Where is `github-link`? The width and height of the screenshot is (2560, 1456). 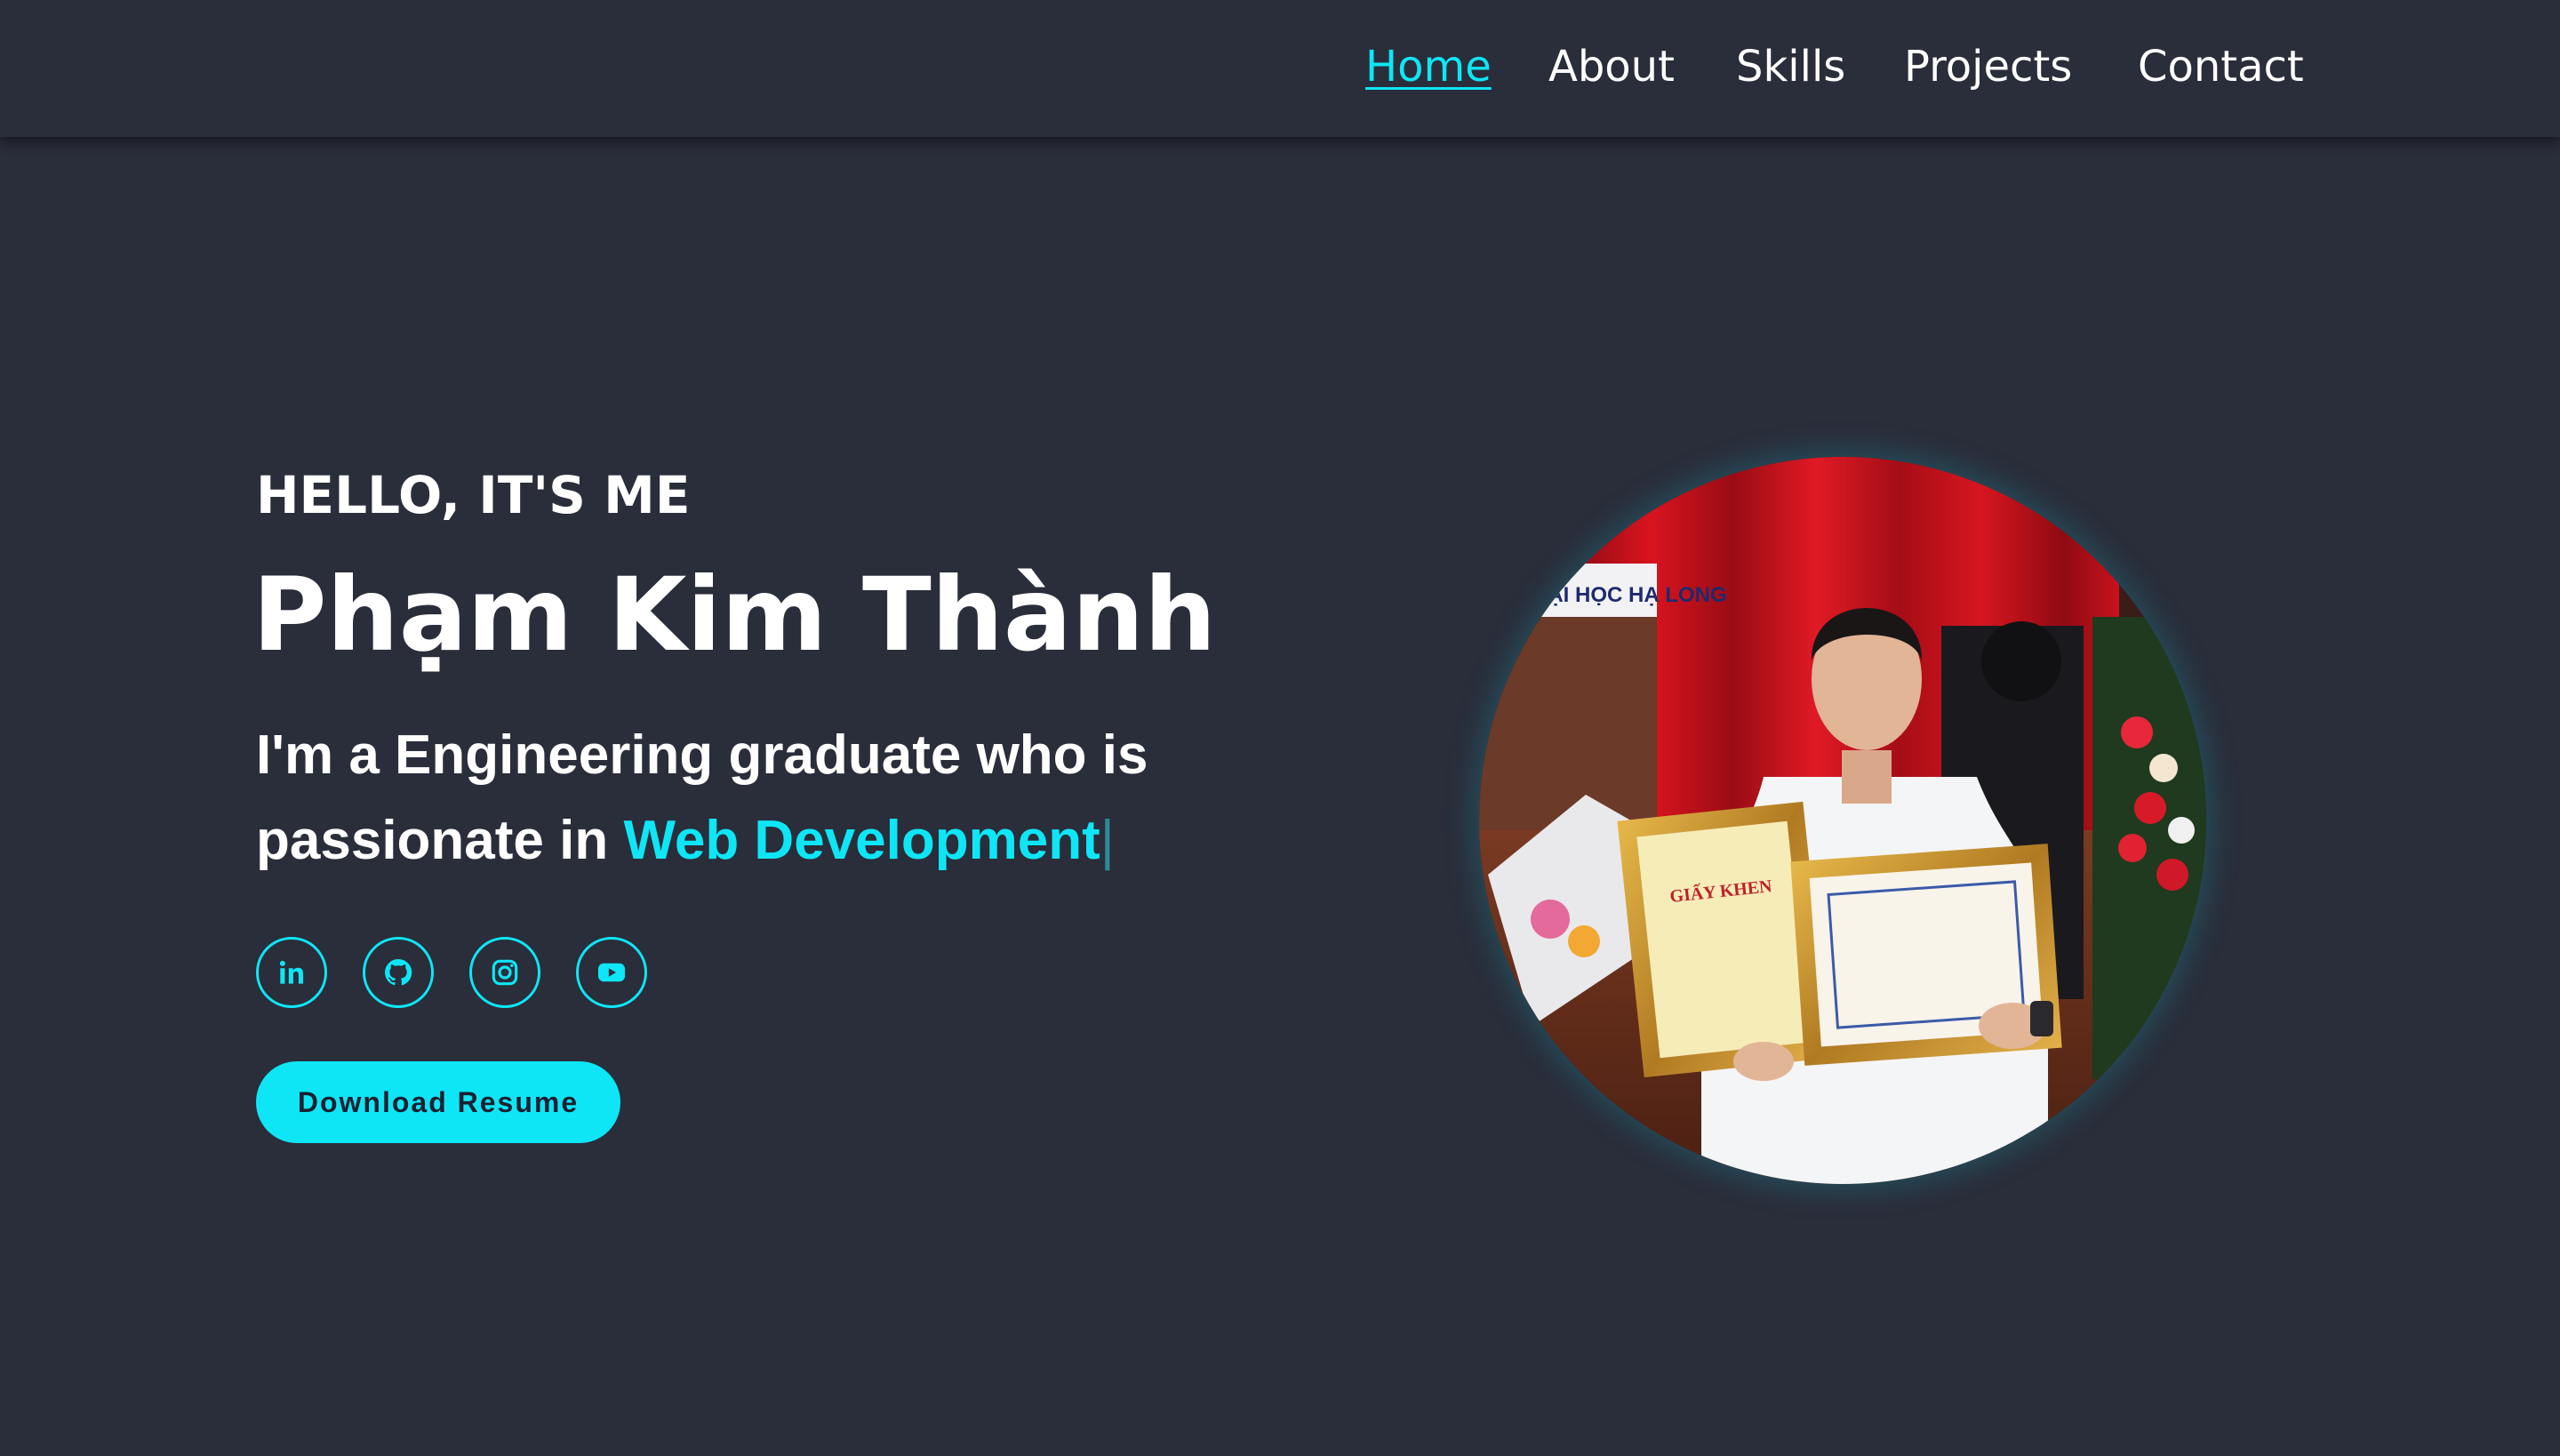
github-link is located at coordinates (398, 972).